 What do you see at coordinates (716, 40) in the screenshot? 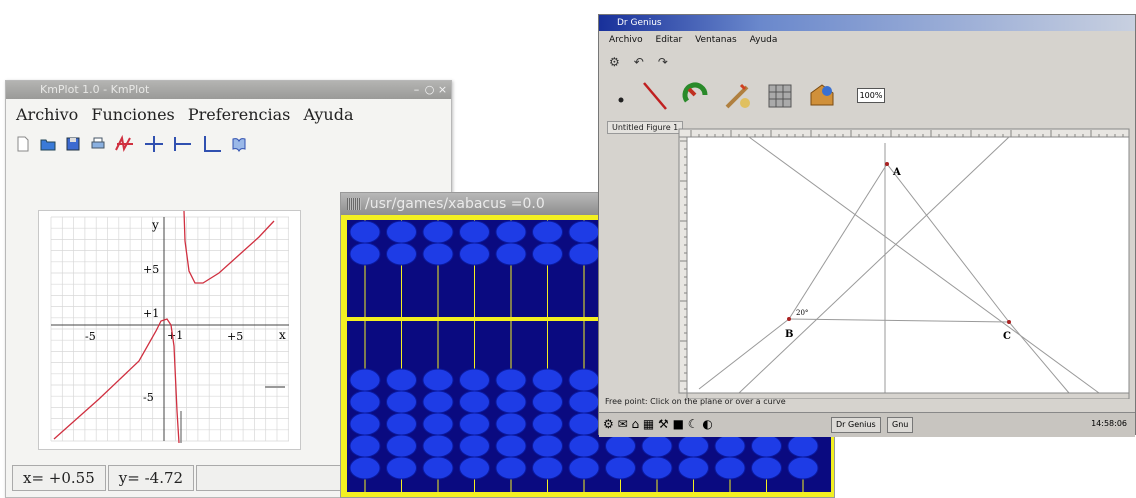
I see `menu-ventanas: Ventanas` at bounding box center [716, 40].